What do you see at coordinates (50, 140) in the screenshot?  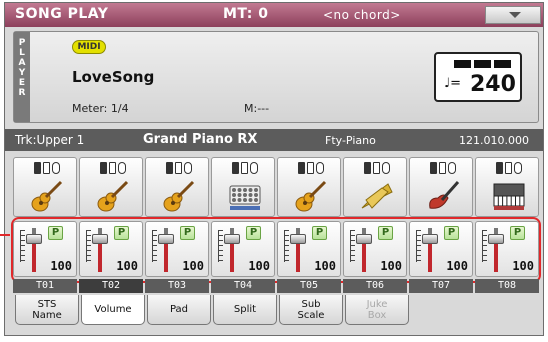 I see `track-name: Trk:Upper 1` at bounding box center [50, 140].